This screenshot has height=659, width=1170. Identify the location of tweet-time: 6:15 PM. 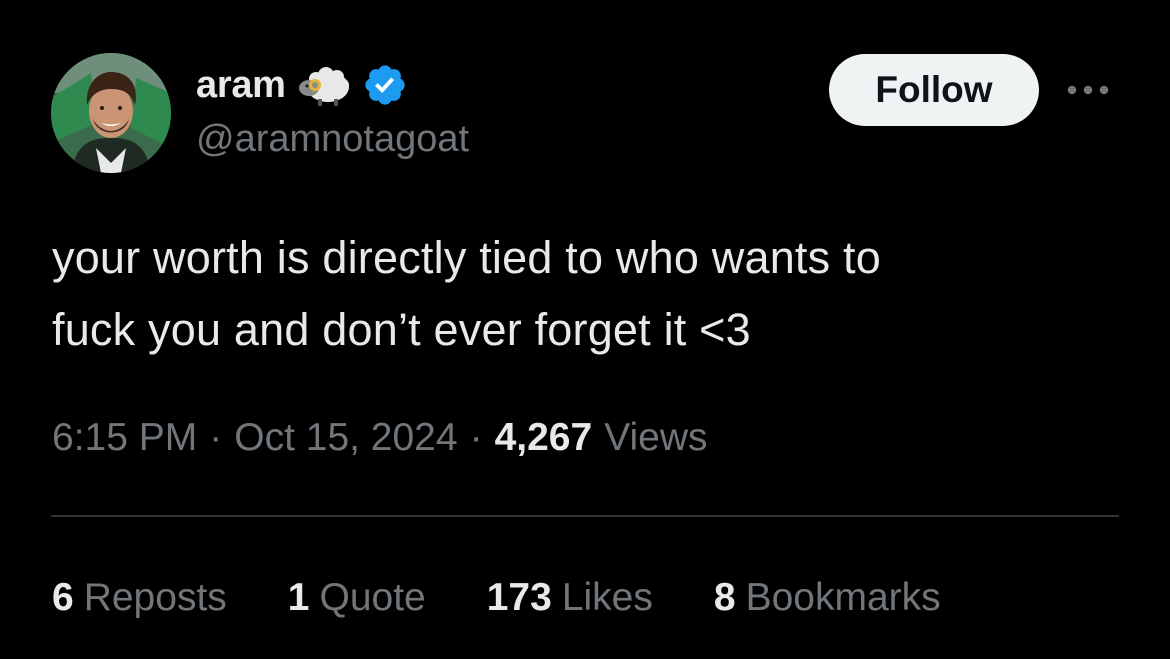
(124, 438).